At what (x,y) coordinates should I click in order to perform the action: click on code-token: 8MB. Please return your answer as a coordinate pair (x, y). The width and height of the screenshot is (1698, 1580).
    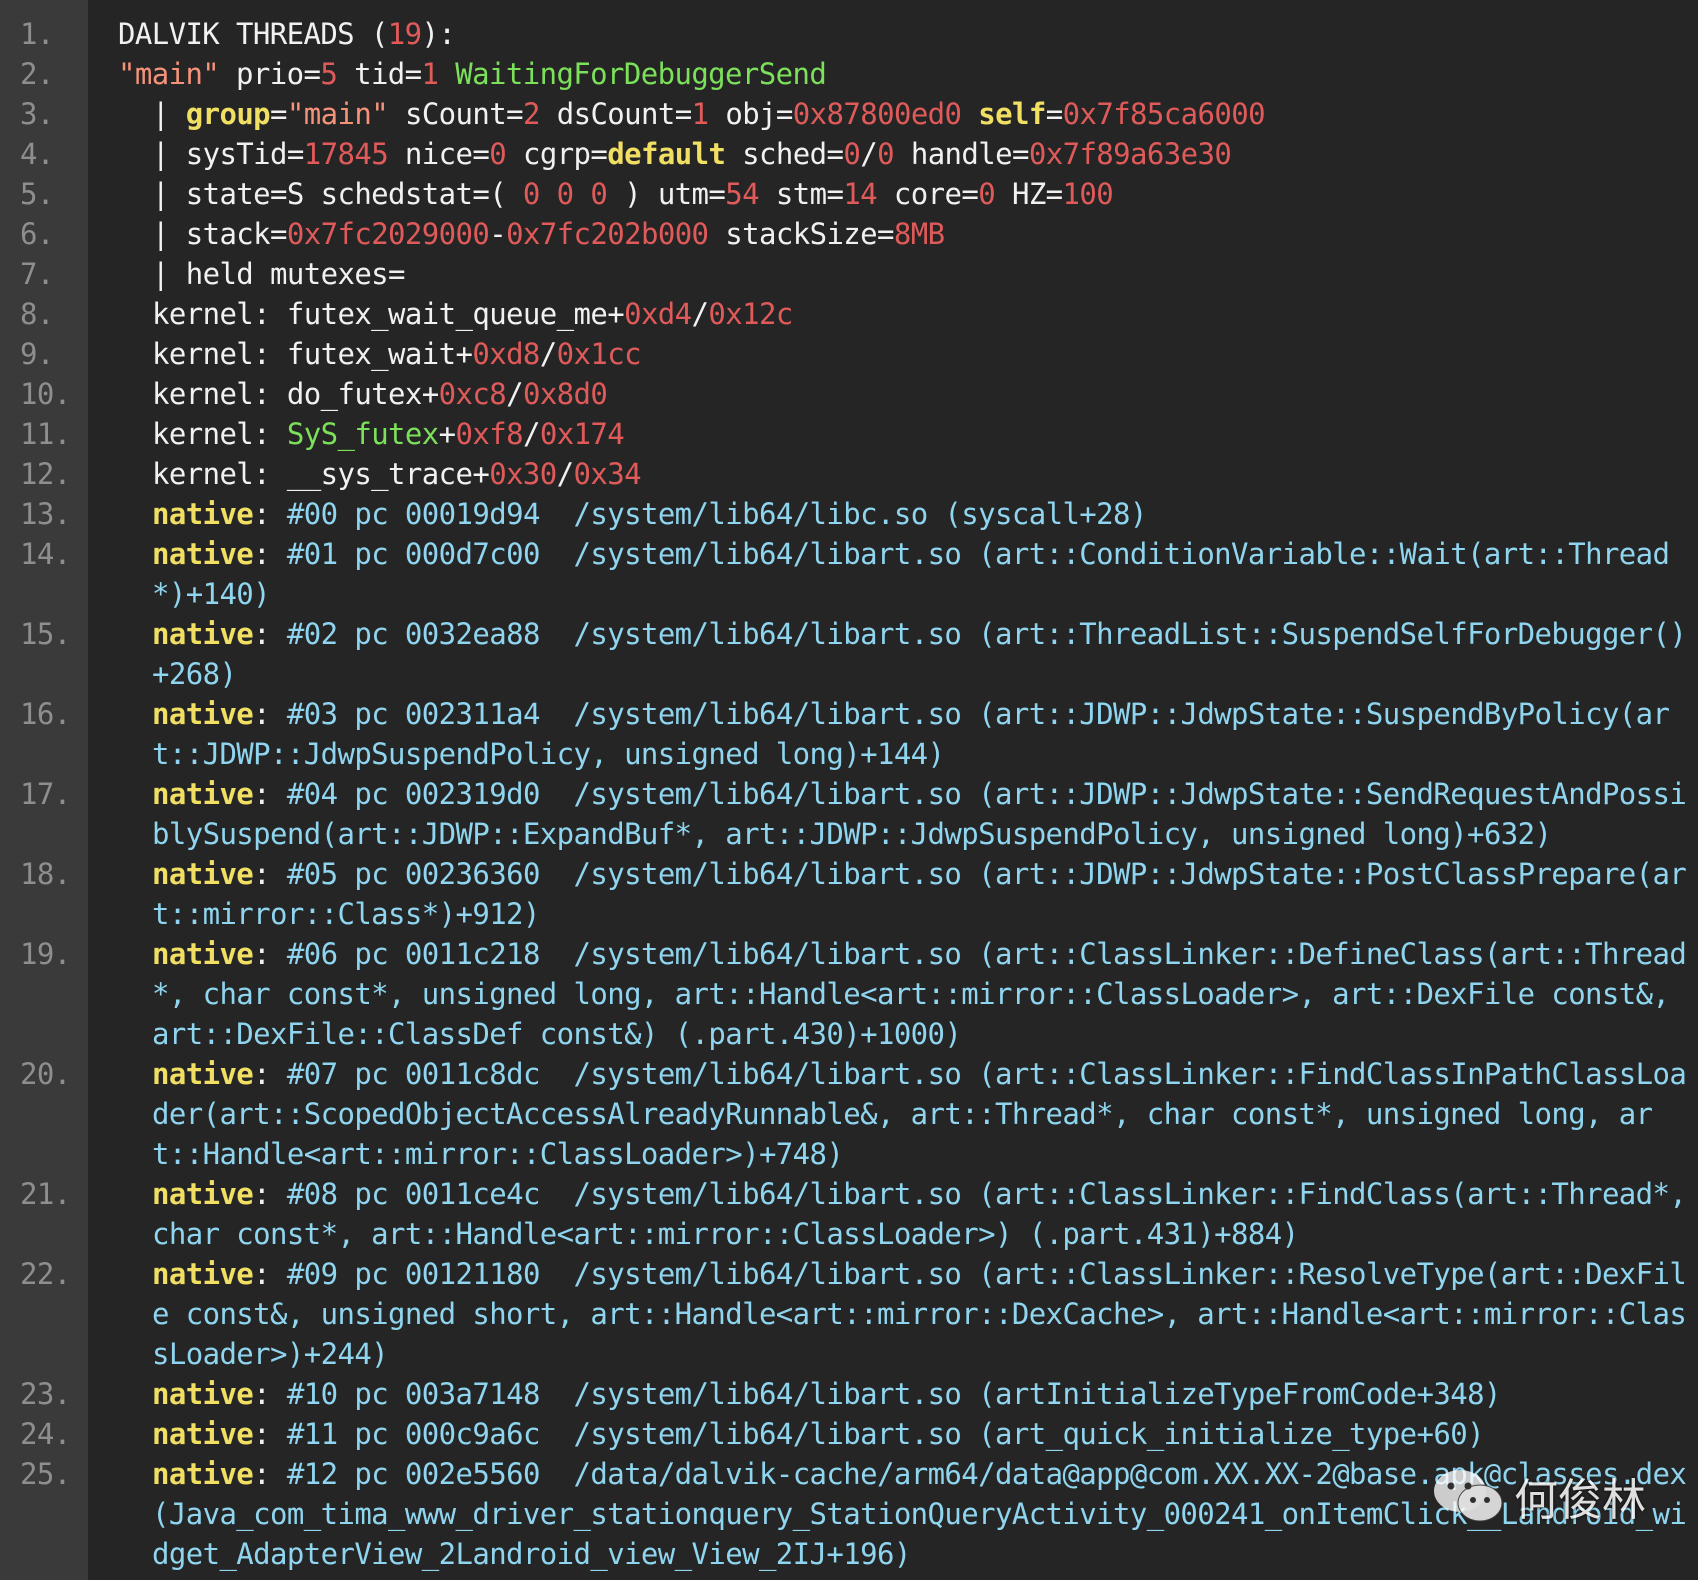
    Looking at the image, I should click on (919, 234).